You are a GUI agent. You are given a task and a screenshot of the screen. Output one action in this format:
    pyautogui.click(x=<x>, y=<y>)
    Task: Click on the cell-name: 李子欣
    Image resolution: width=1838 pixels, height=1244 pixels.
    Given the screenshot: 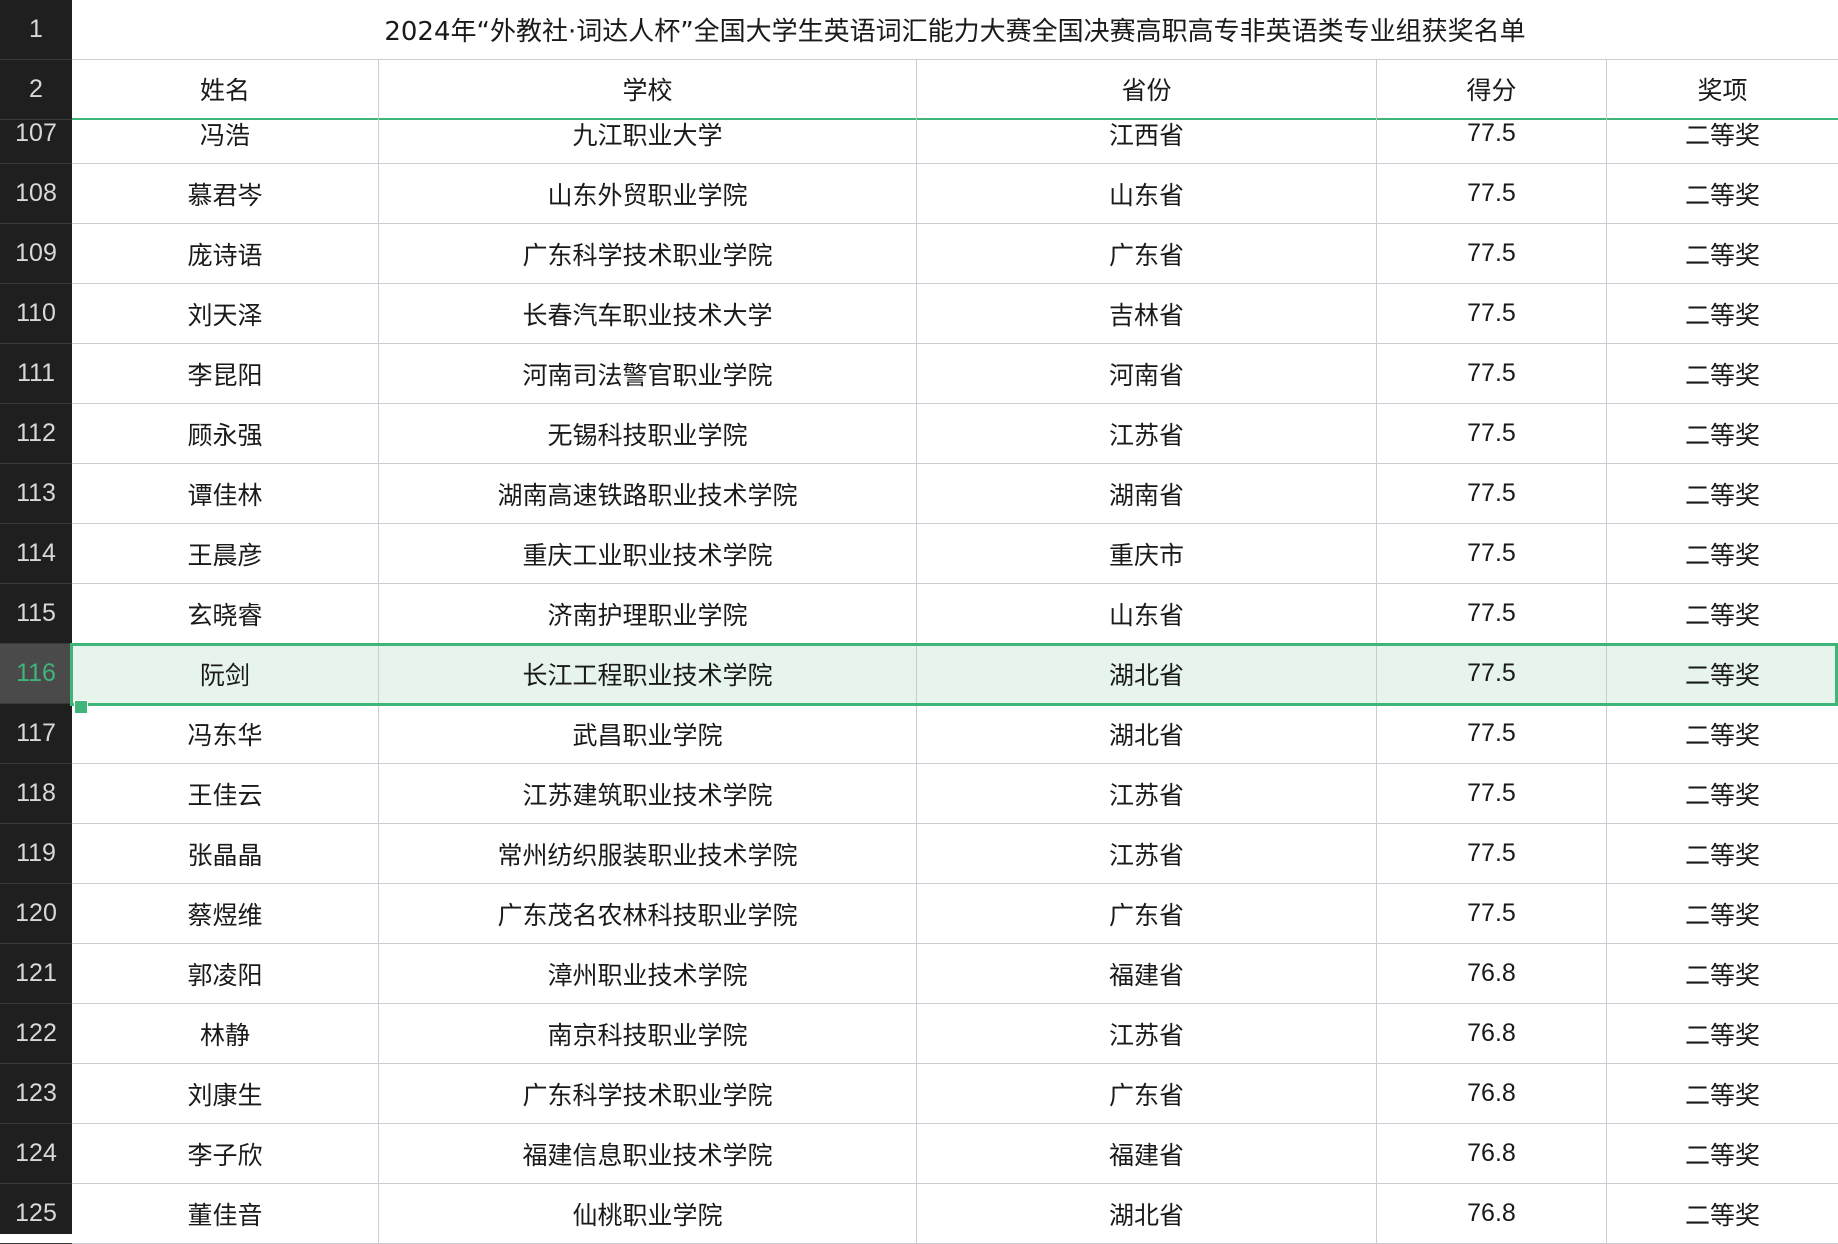 What is the action you would take?
    pyautogui.click(x=225, y=1153)
    